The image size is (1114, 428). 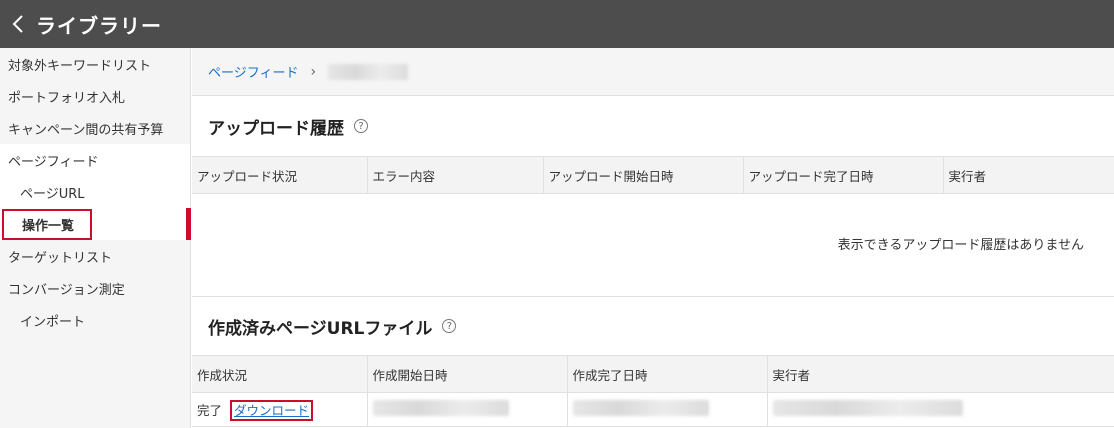 I want to click on breadcrumb-page-feed-link: ページフィード, so click(x=253, y=71).